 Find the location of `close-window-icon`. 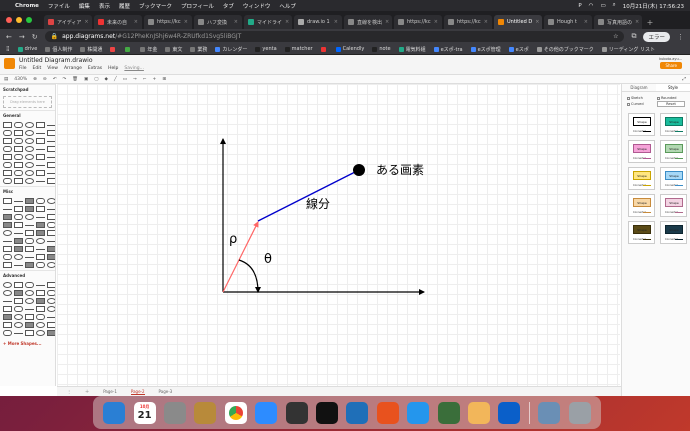

close-window-icon is located at coordinates (9, 20).